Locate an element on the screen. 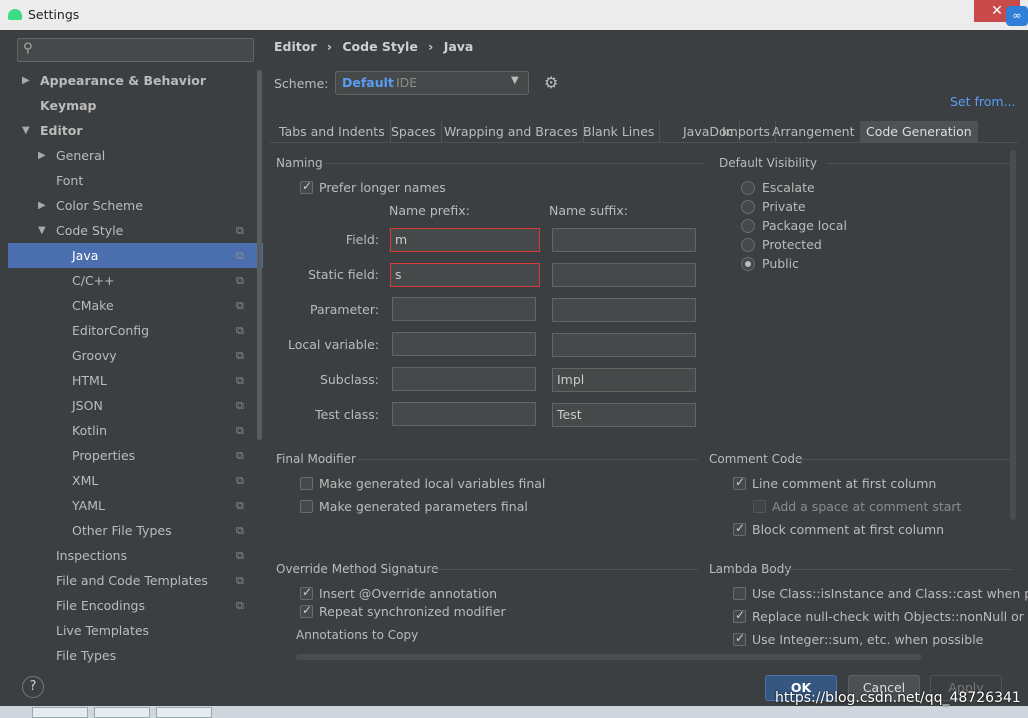  scheme-dropdown: Default IDE ▼ is located at coordinates (432, 83).